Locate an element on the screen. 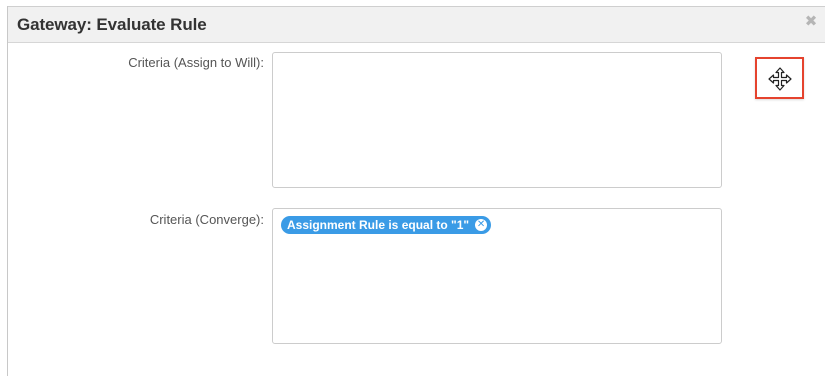  dialog-title: Gateway: Evaluate Rule is located at coordinates (112, 24).